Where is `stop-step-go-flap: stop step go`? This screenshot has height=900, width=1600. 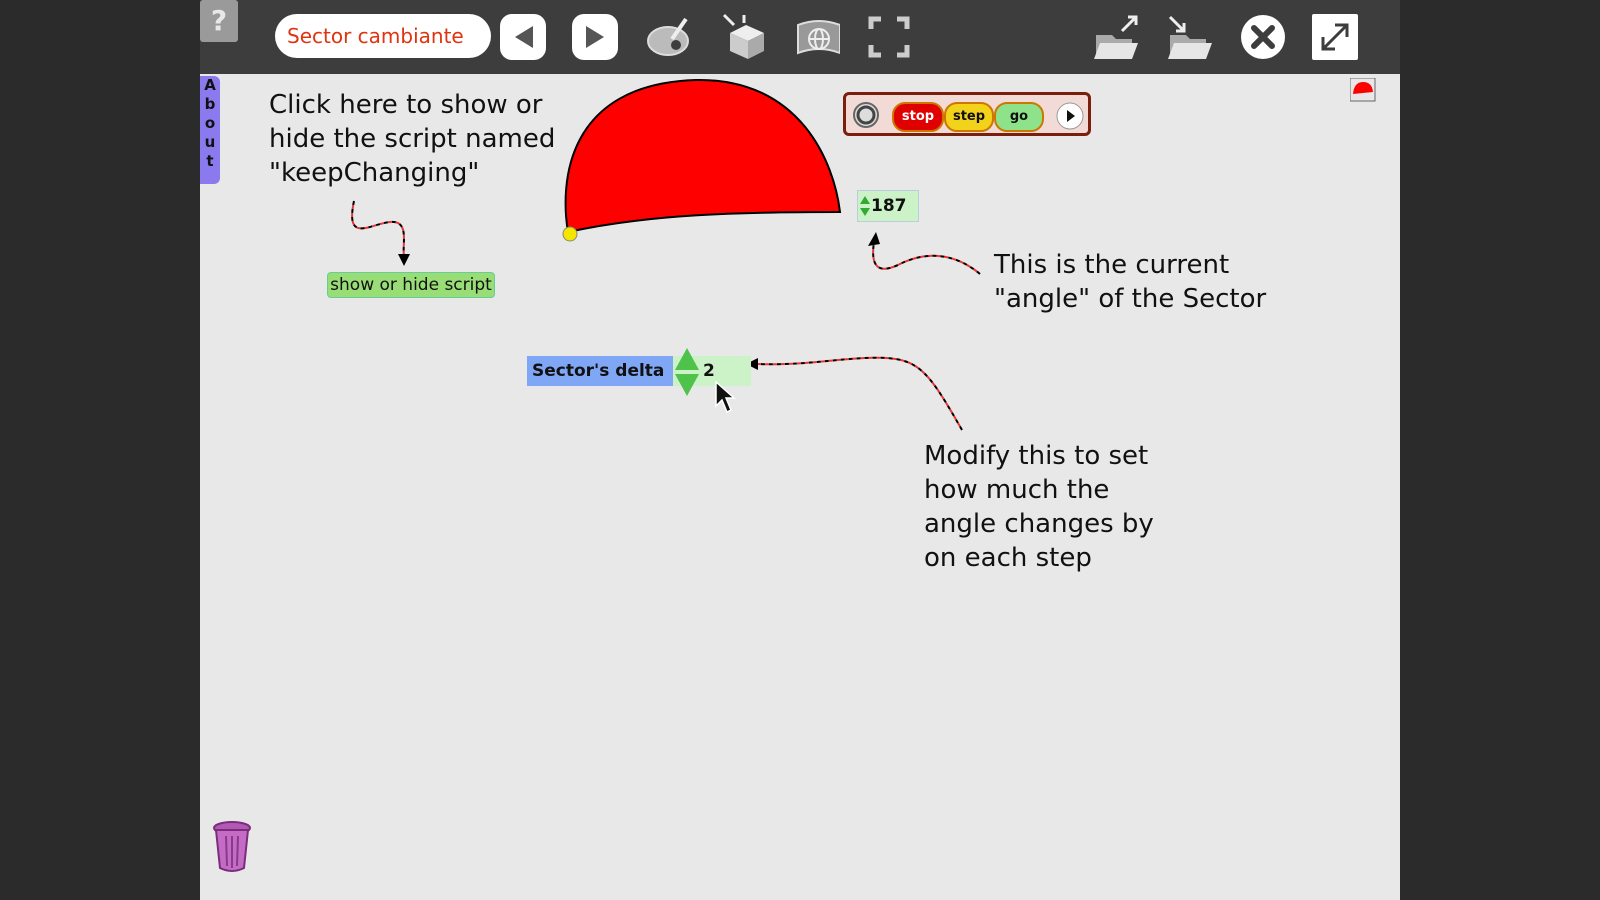
stop-step-go-flap: stop step go is located at coordinates (967, 114).